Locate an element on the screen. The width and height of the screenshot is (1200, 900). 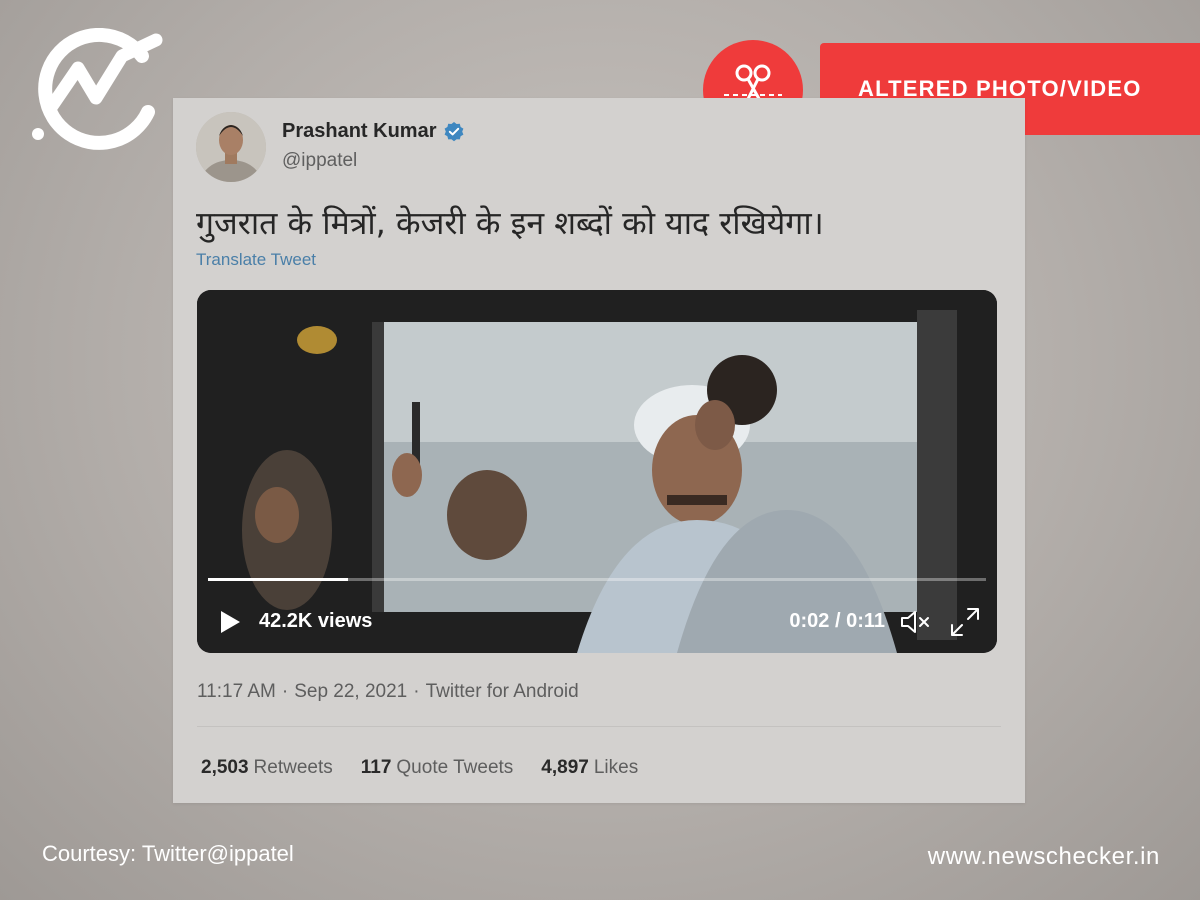
quote-tweets-stat: 117 Quote Tweets is located at coordinates (437, 768).